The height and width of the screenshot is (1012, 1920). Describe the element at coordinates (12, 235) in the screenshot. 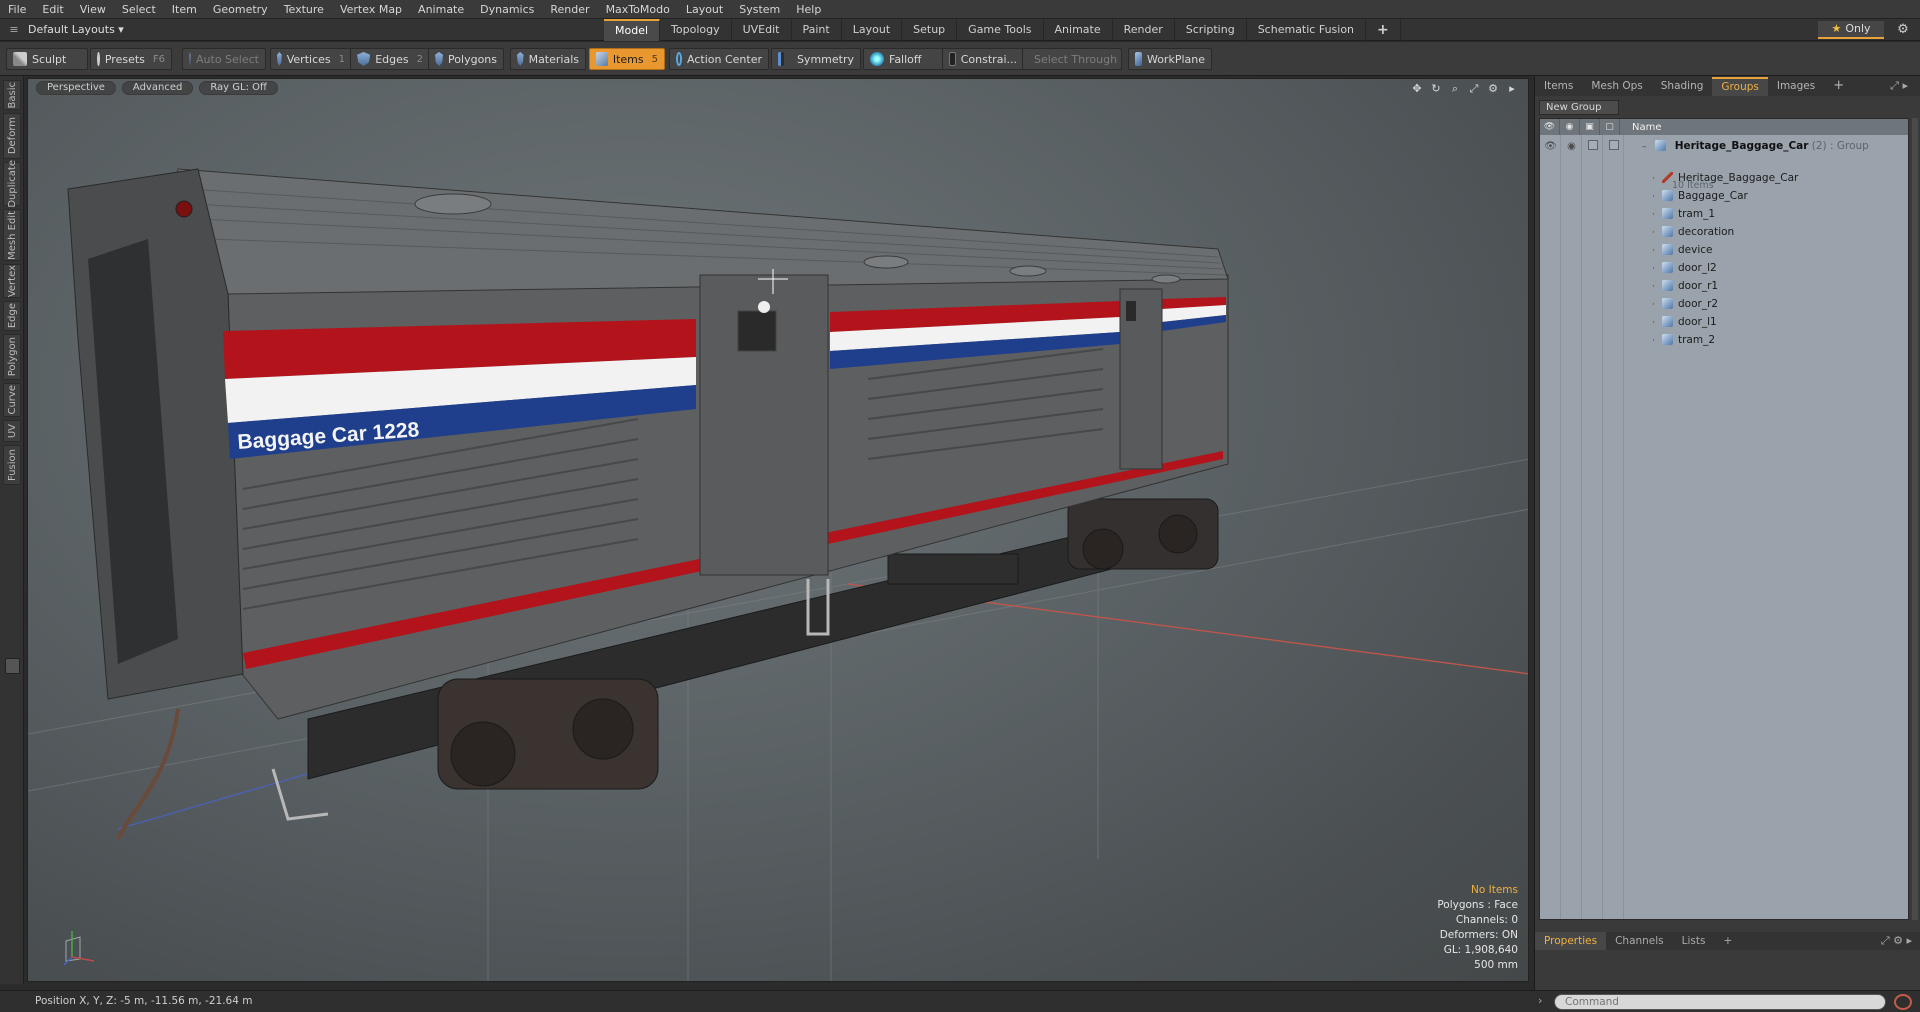

I see `left-tab-mesh-edit: Mesh Edit` at that location.